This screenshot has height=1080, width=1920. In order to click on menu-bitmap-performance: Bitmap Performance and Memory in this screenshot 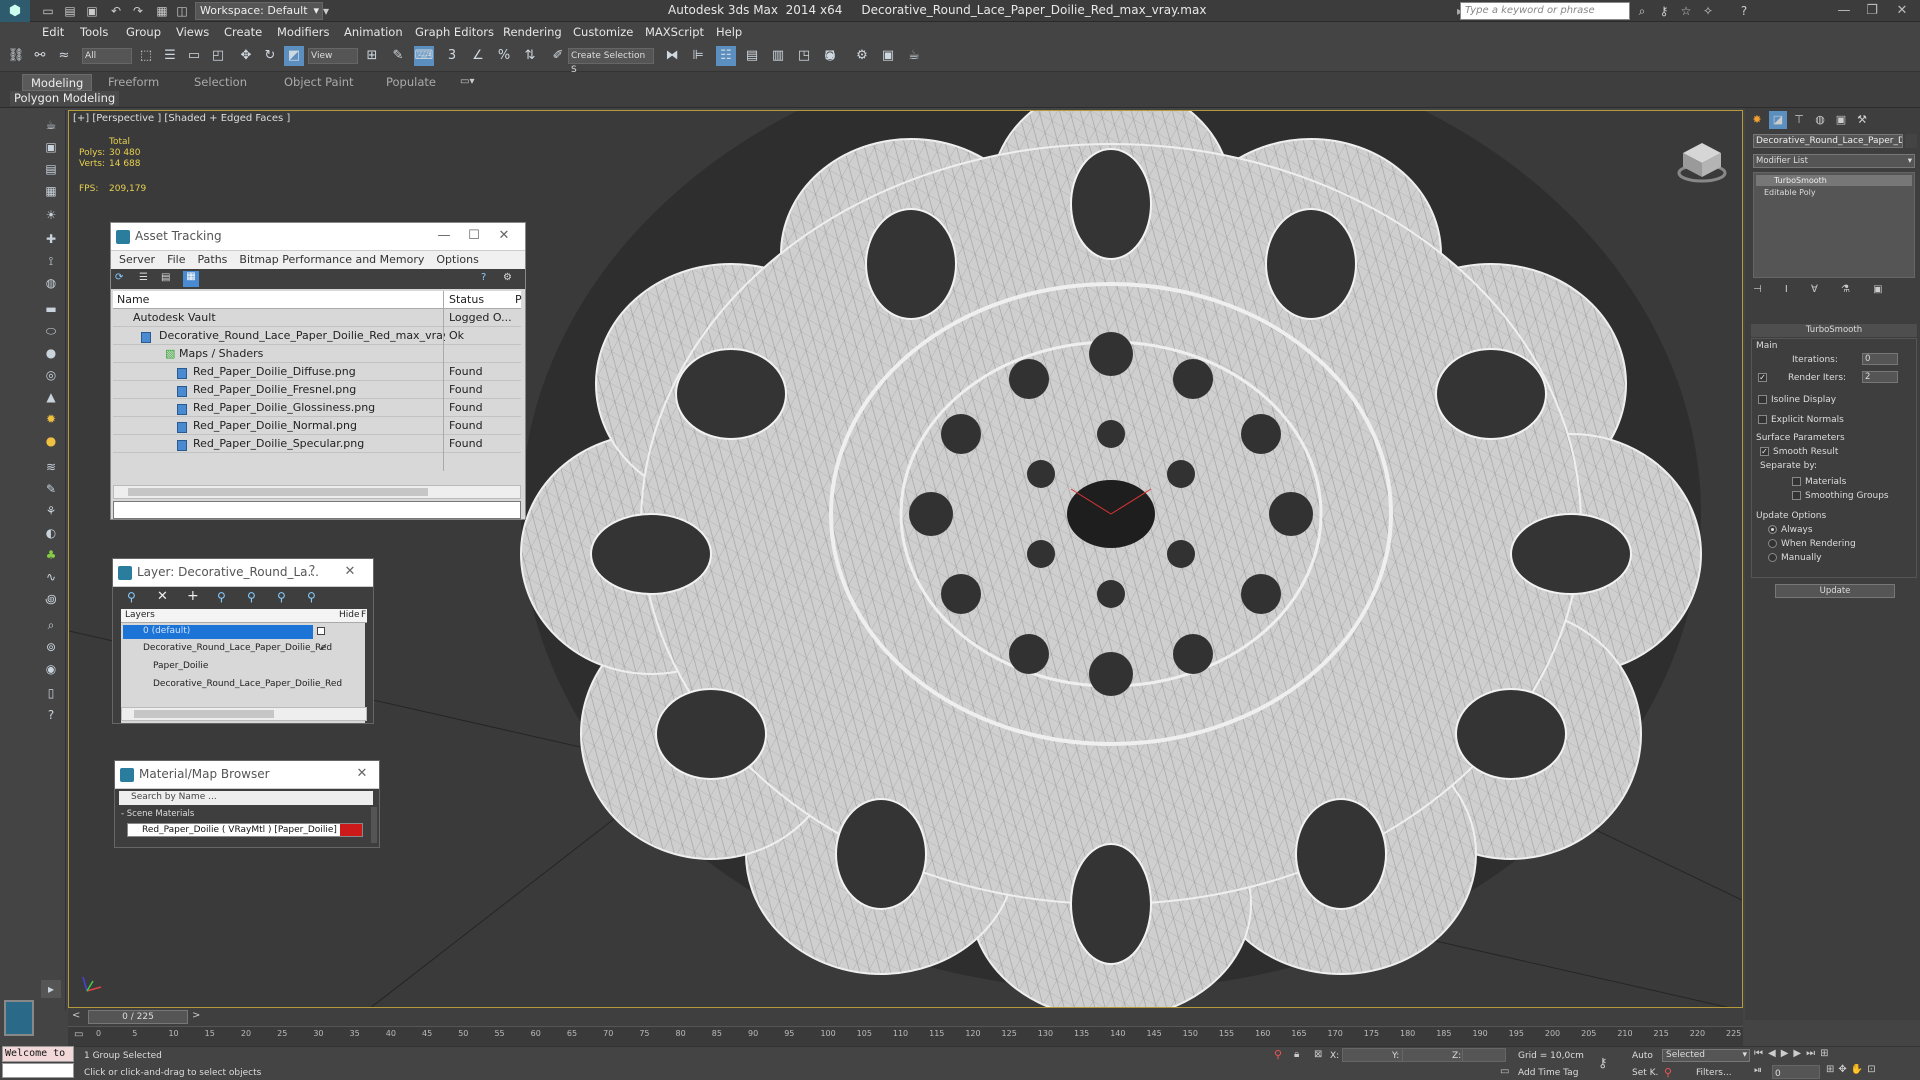, I will do `click(331, 259)`.